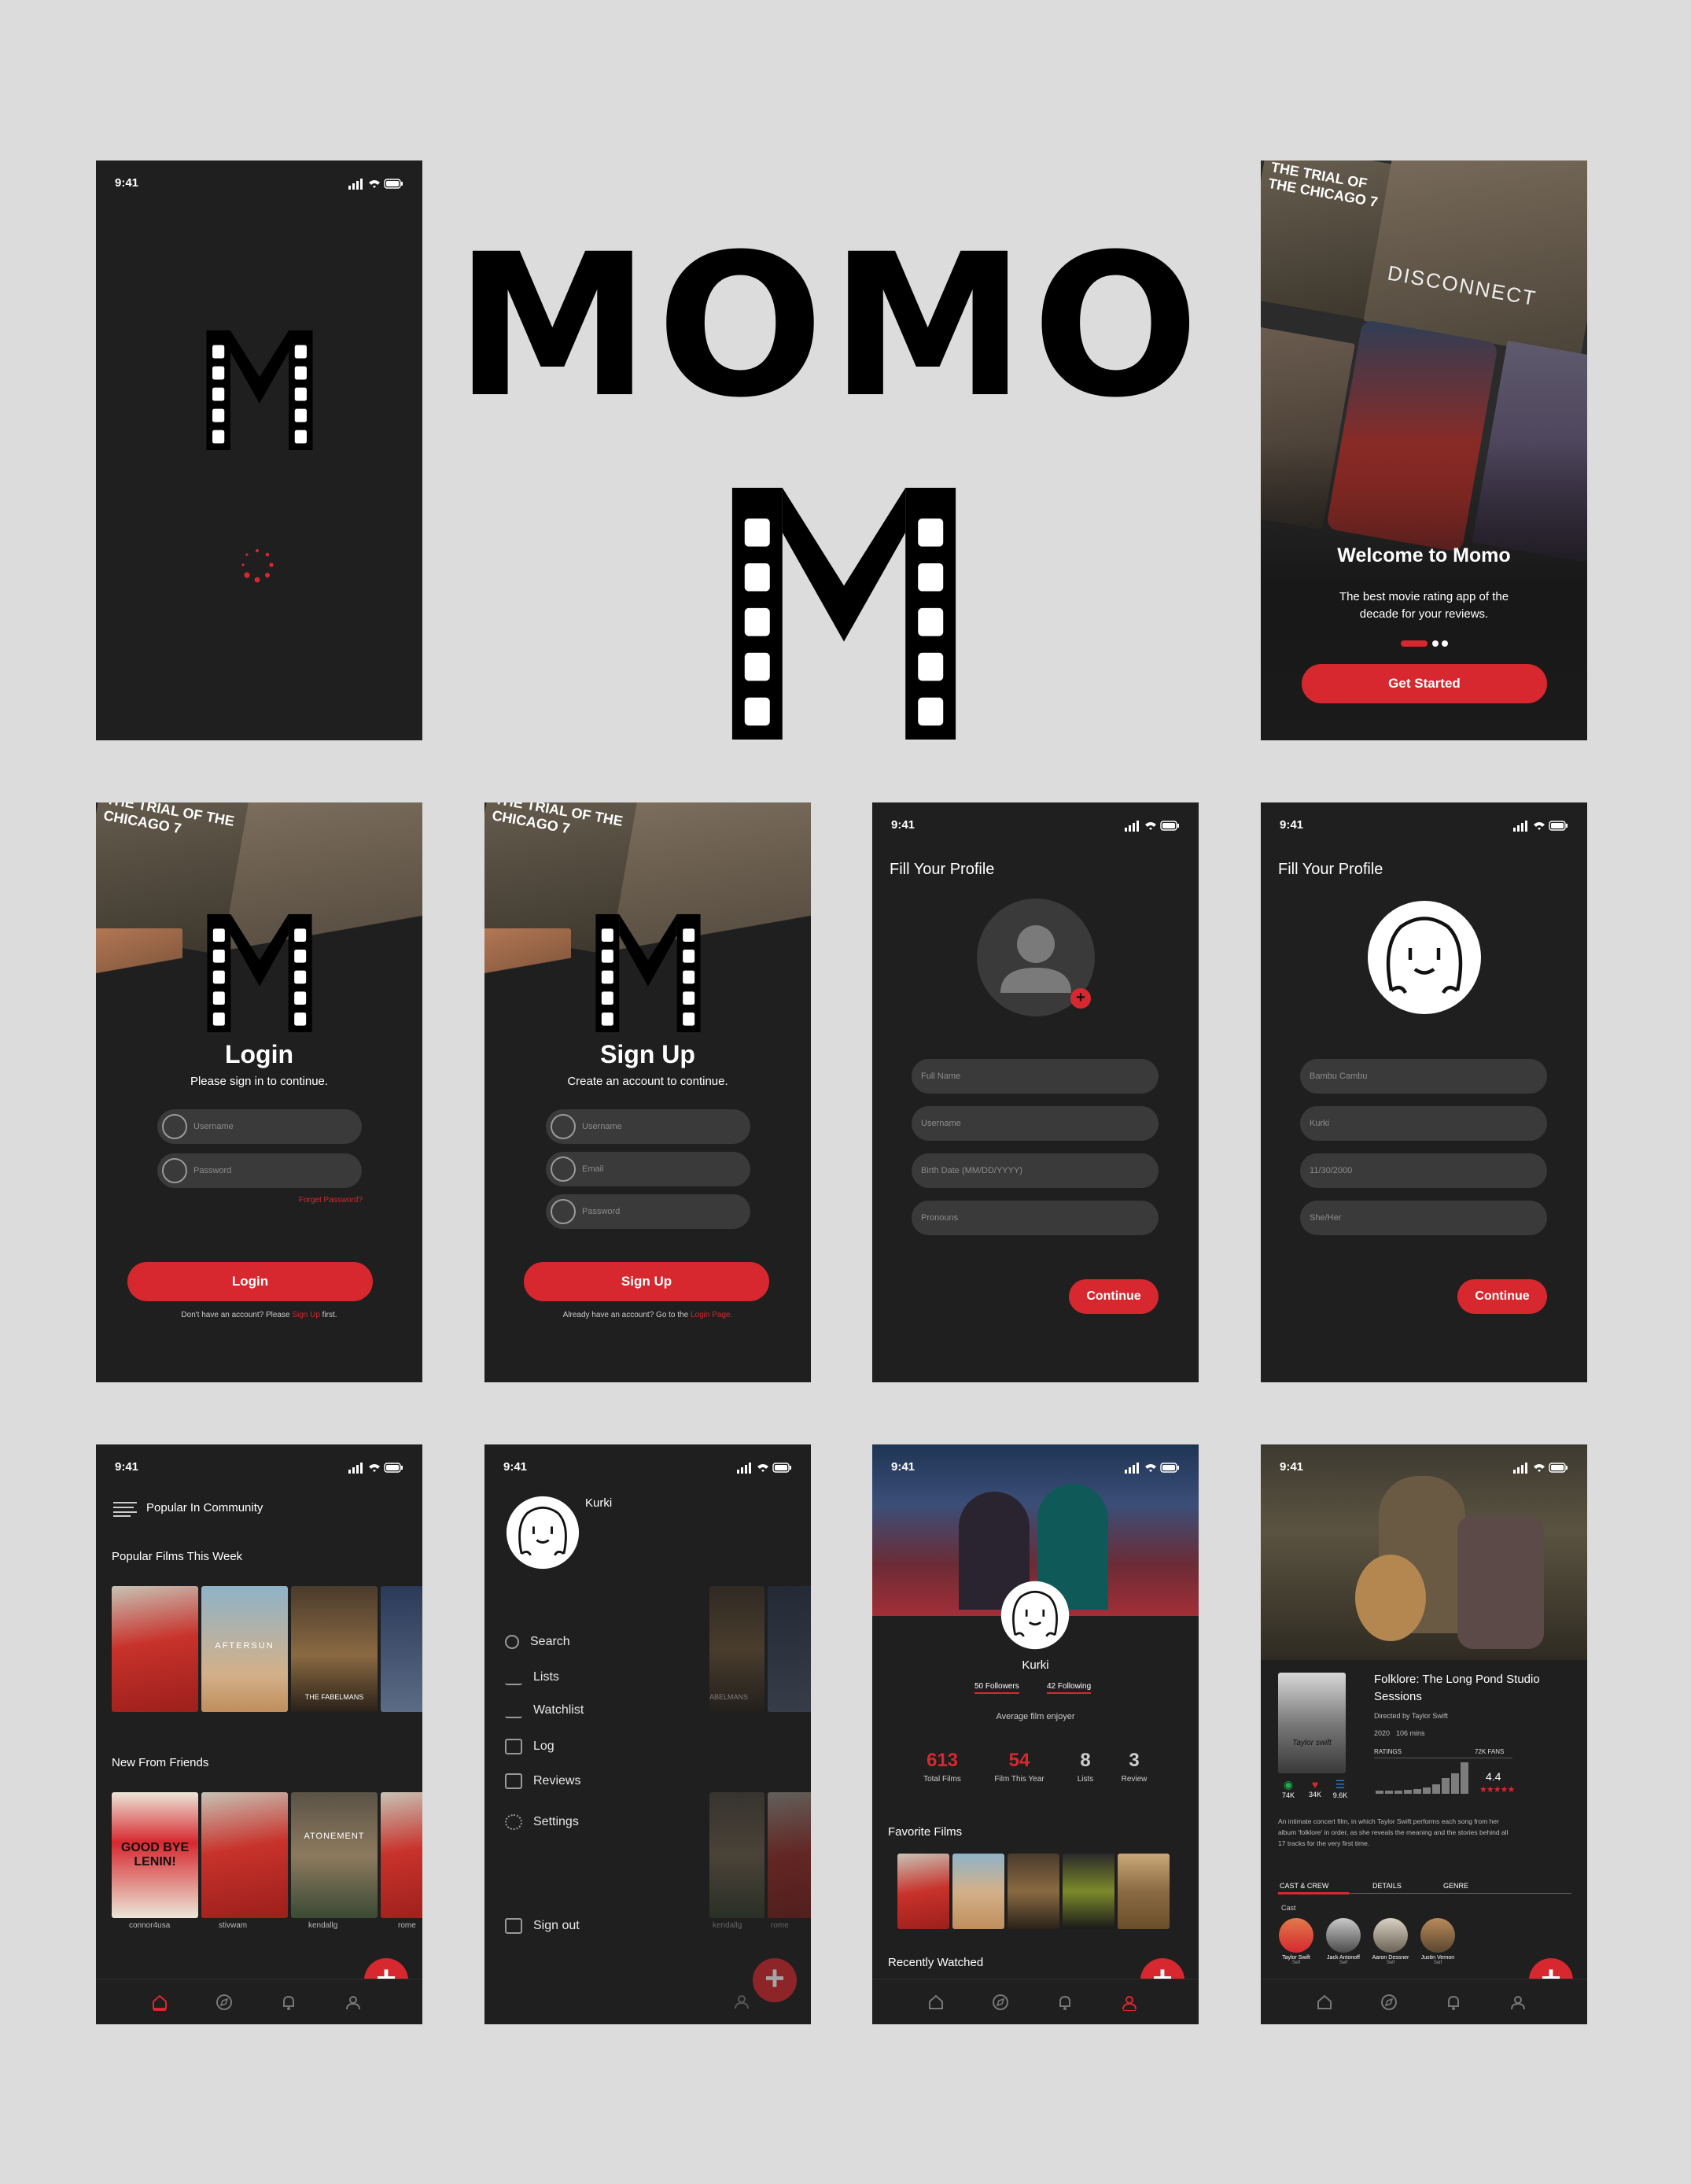 The width and height of the screenshot is (1691, 2184). What do you see at coordinates (648, 1169) in the screenshot?
I see `email-input: Email` at bounding box center [648, 1169].